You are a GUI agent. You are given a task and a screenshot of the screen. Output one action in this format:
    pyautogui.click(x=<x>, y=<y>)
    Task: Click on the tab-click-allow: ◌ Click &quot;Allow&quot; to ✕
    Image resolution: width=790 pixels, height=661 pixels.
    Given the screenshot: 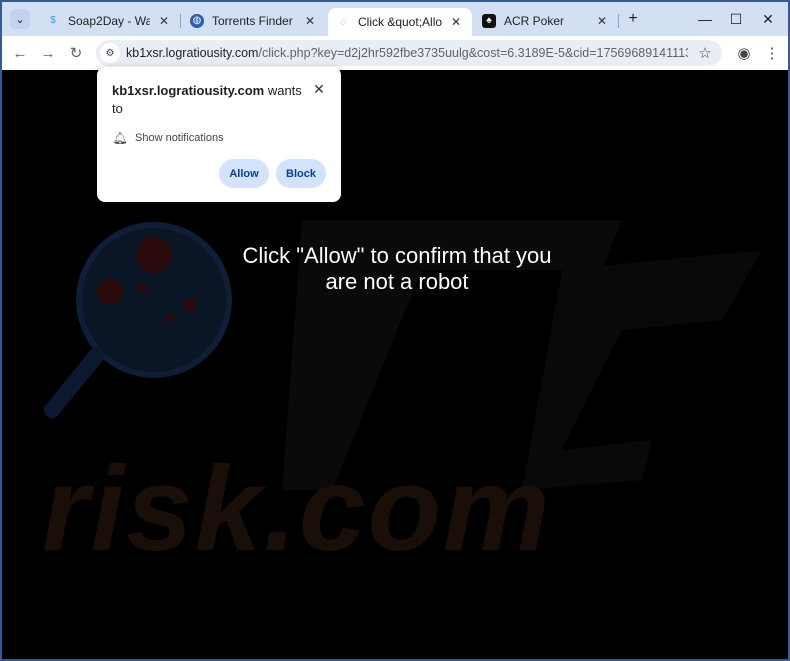 What is the action you would take?
    pyautogui.click(x=400, y=22)
    